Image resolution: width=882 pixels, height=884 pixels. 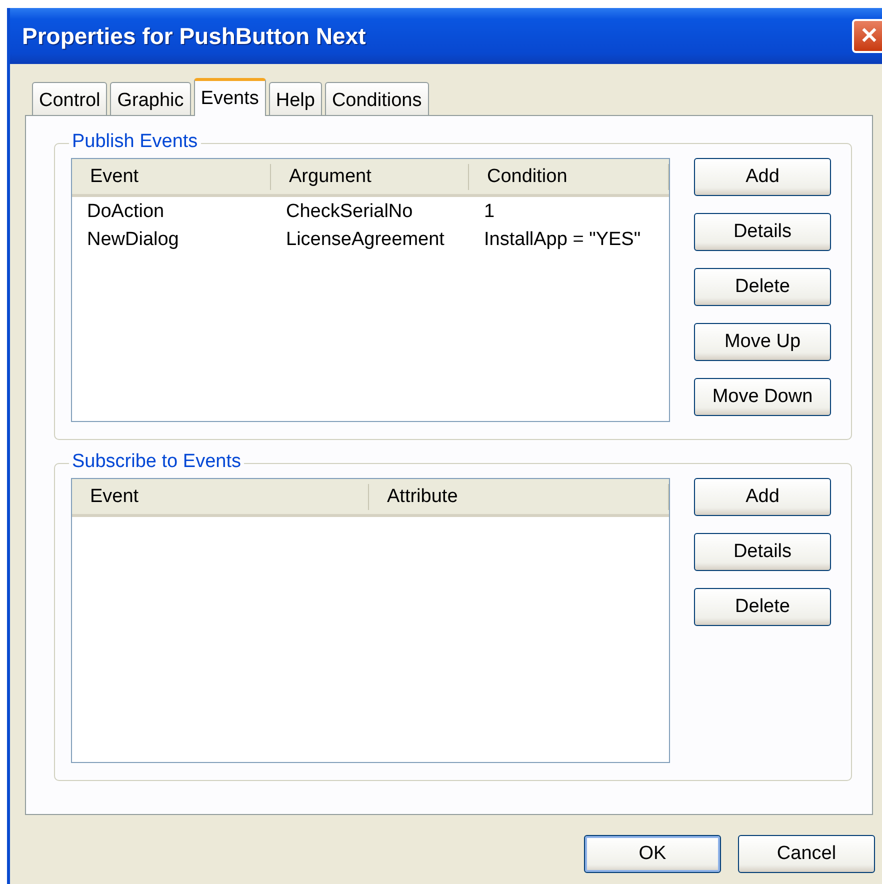 What do you see at coordinates (806, 854) in the screenshot?
I see `cancel-button: Cancel` at bounding box center [806, 854].